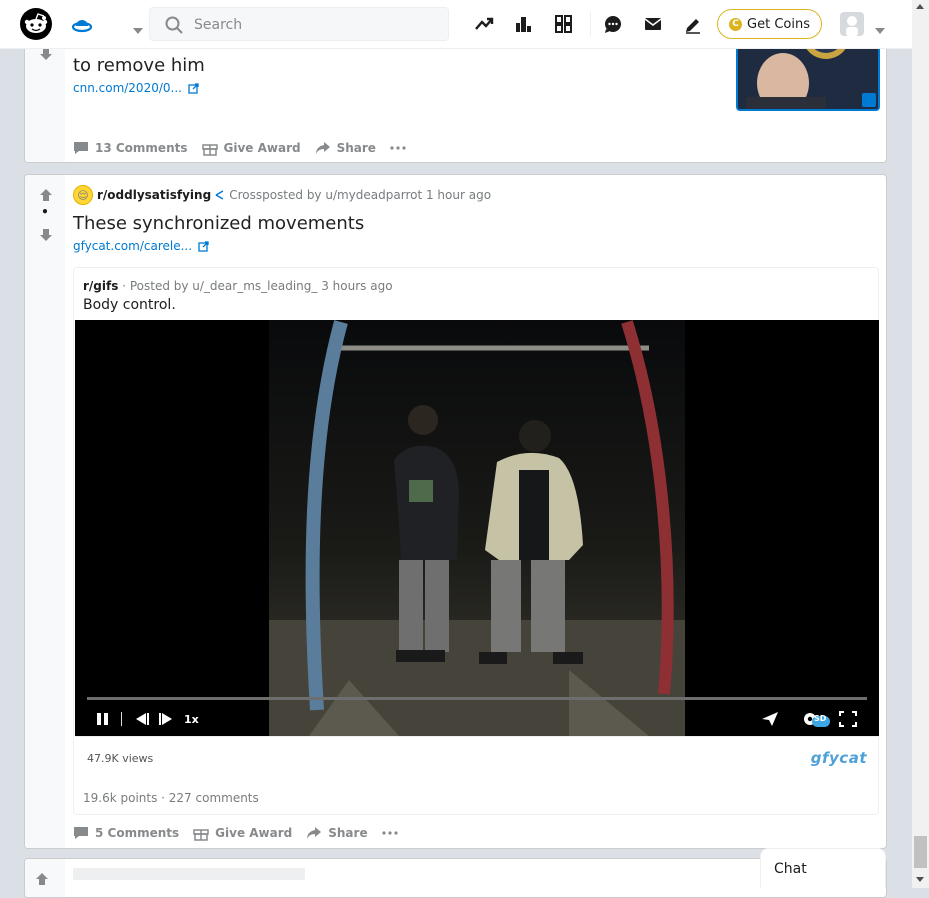 Image resolution: width=929 pixels, height=898 pixels. What do you see at coordinates (219, 195) in the screenshot?
I see `crosspost-icon` at bounding box center [219, 195].